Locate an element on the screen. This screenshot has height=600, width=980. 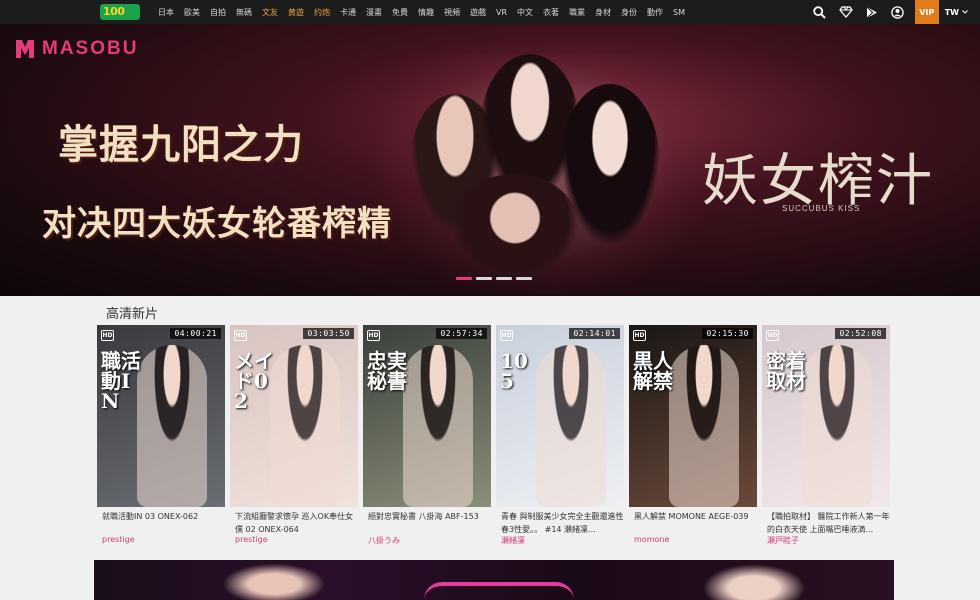
nav-item-11: 視頻 is located at coordinates (452, 12).